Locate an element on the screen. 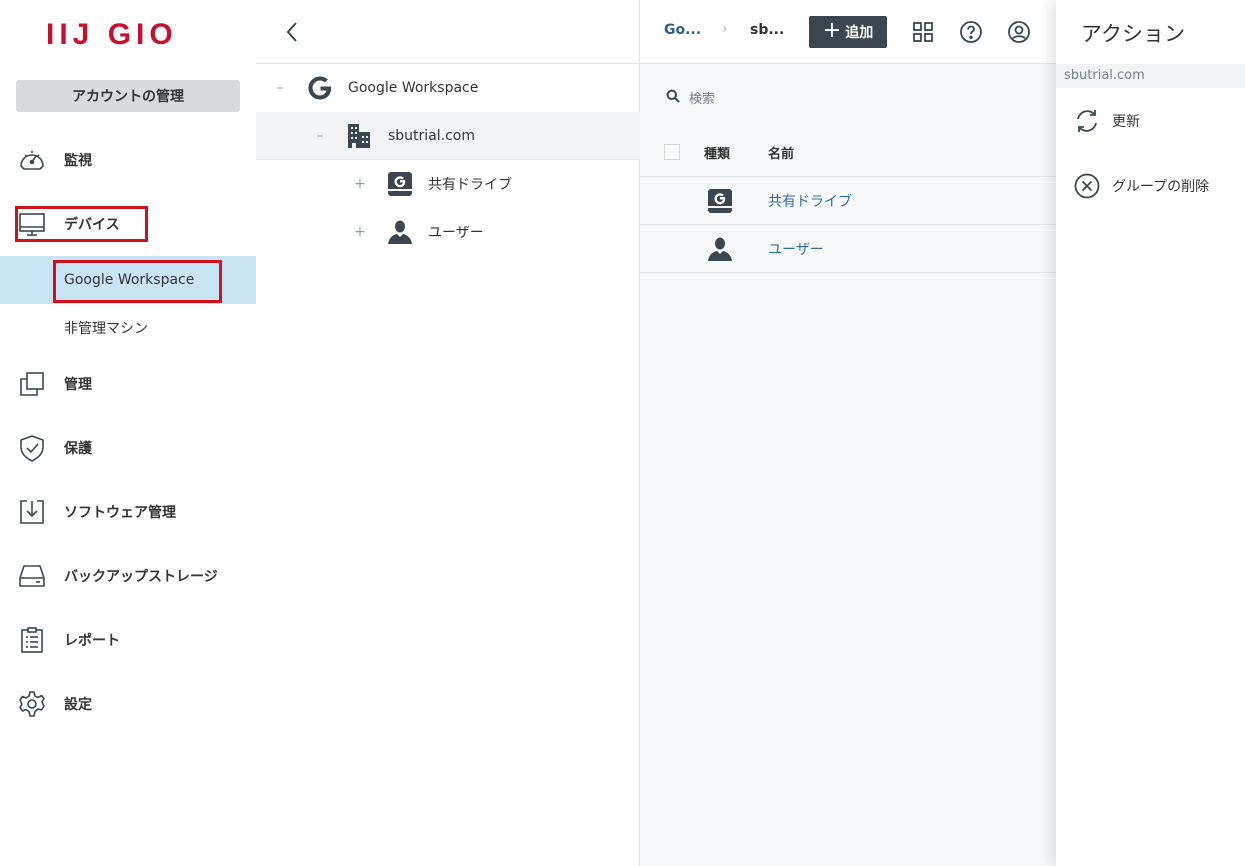  sidebar-subitem-unmanaged-machines: 非管理マシン is located at coordinates (128, 328).